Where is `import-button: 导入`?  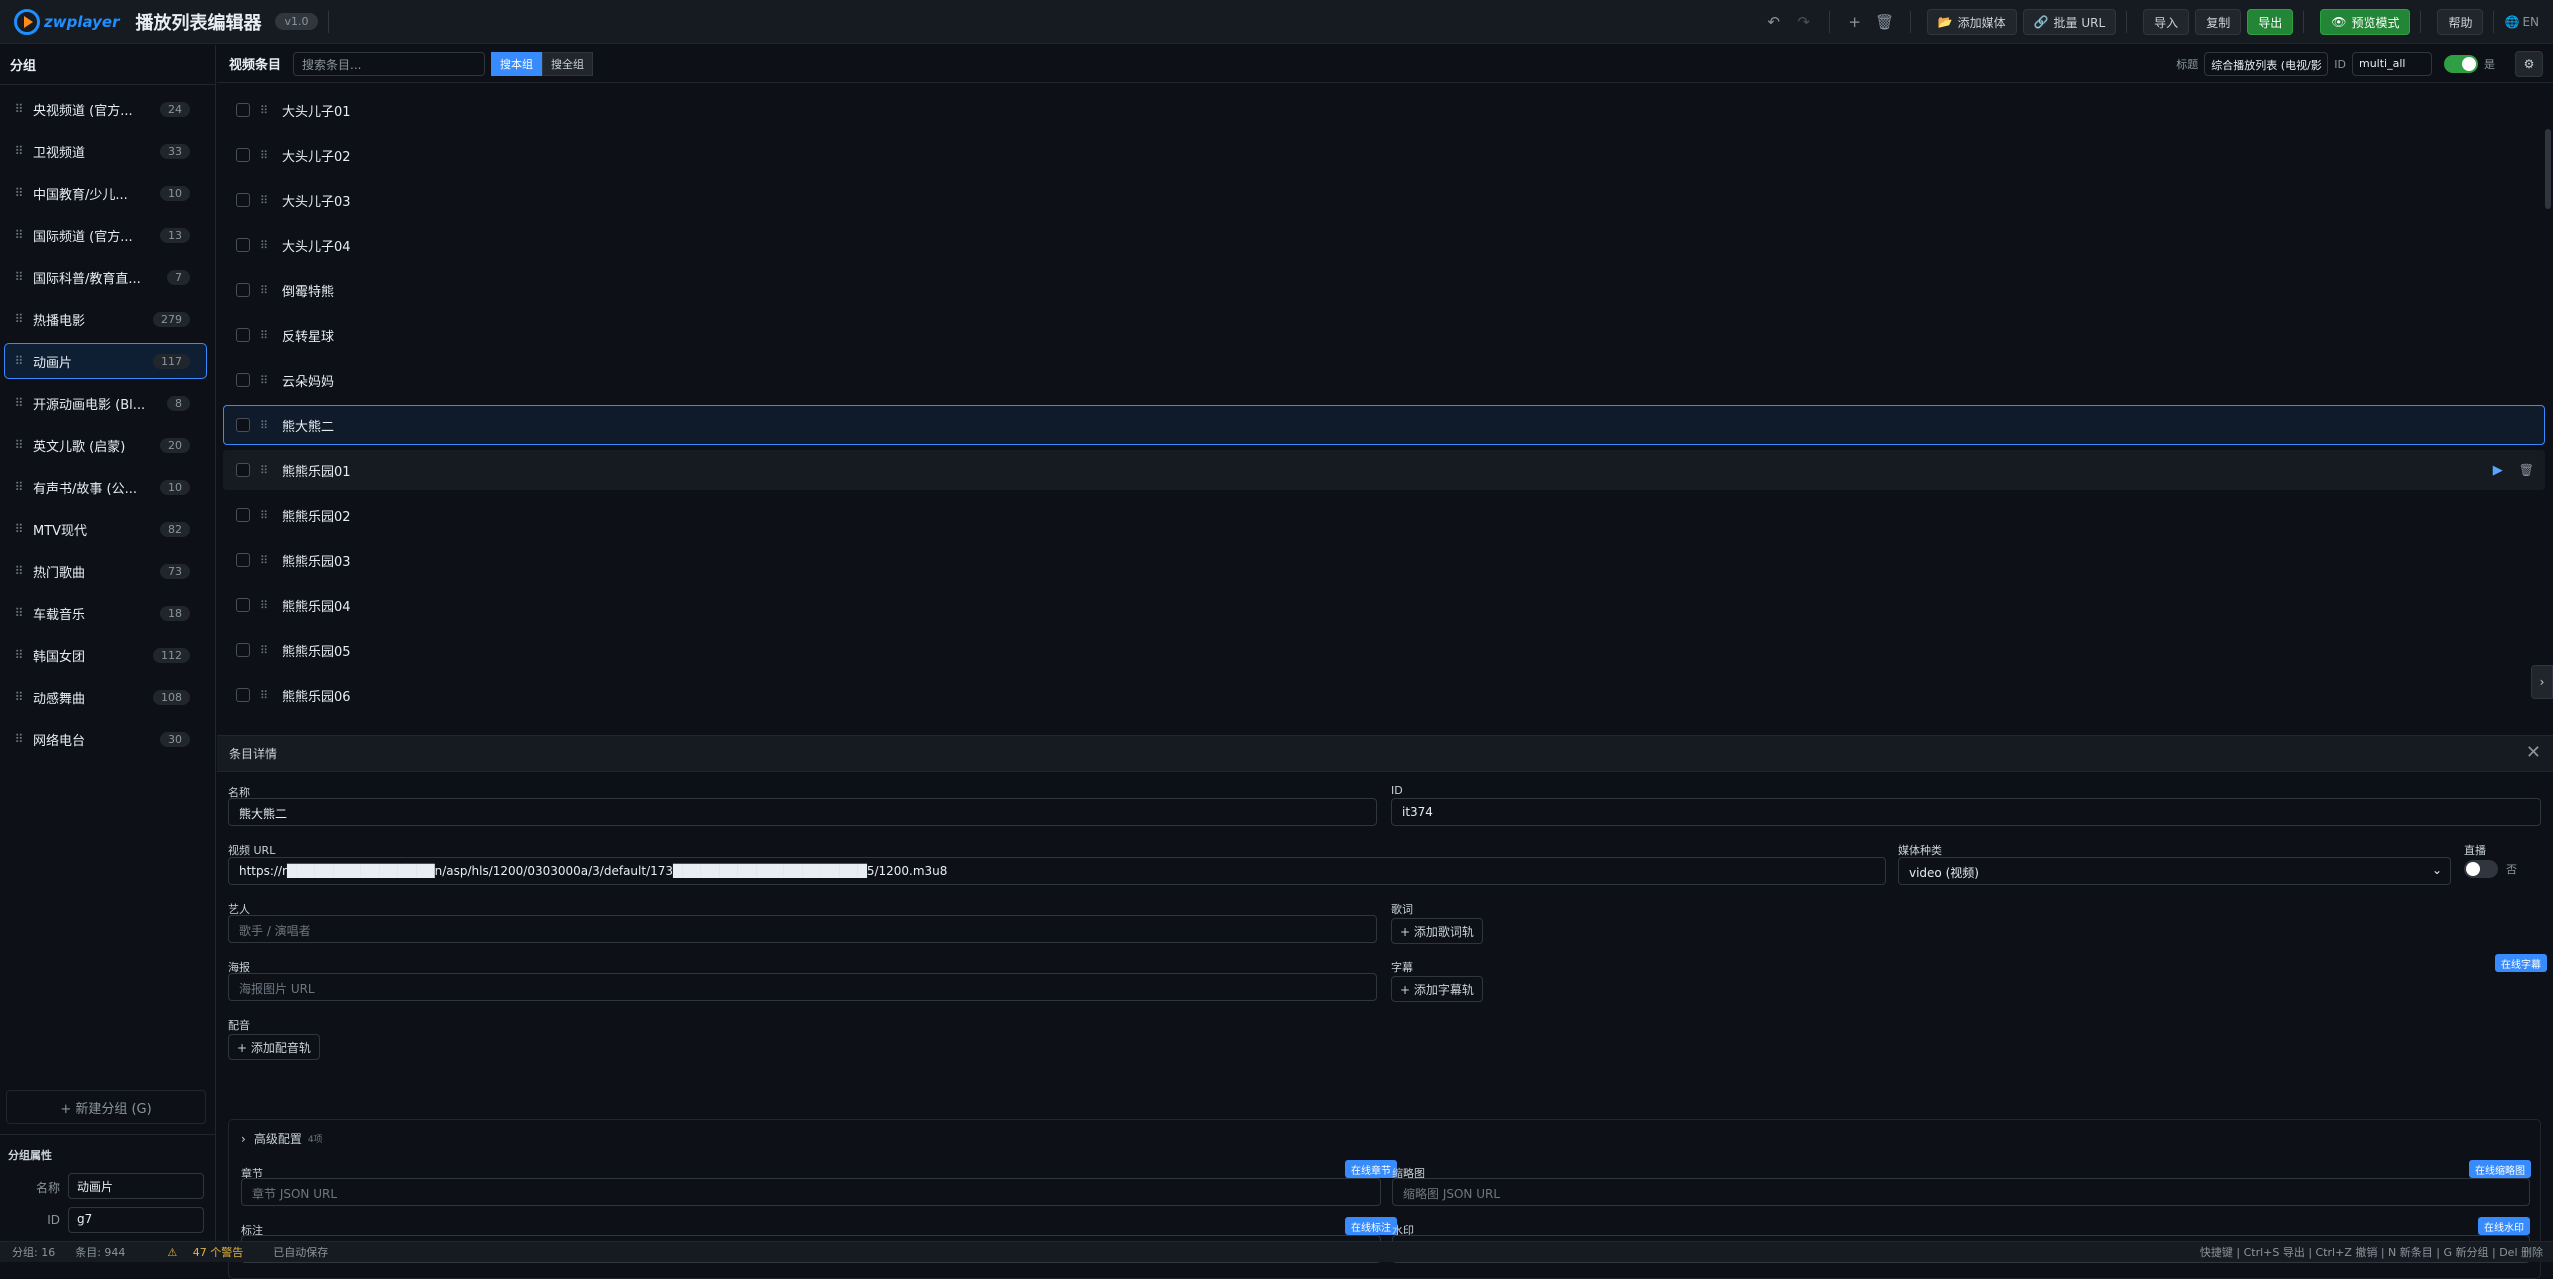 import-button: 导入 is located at coordinates (2166, 22).